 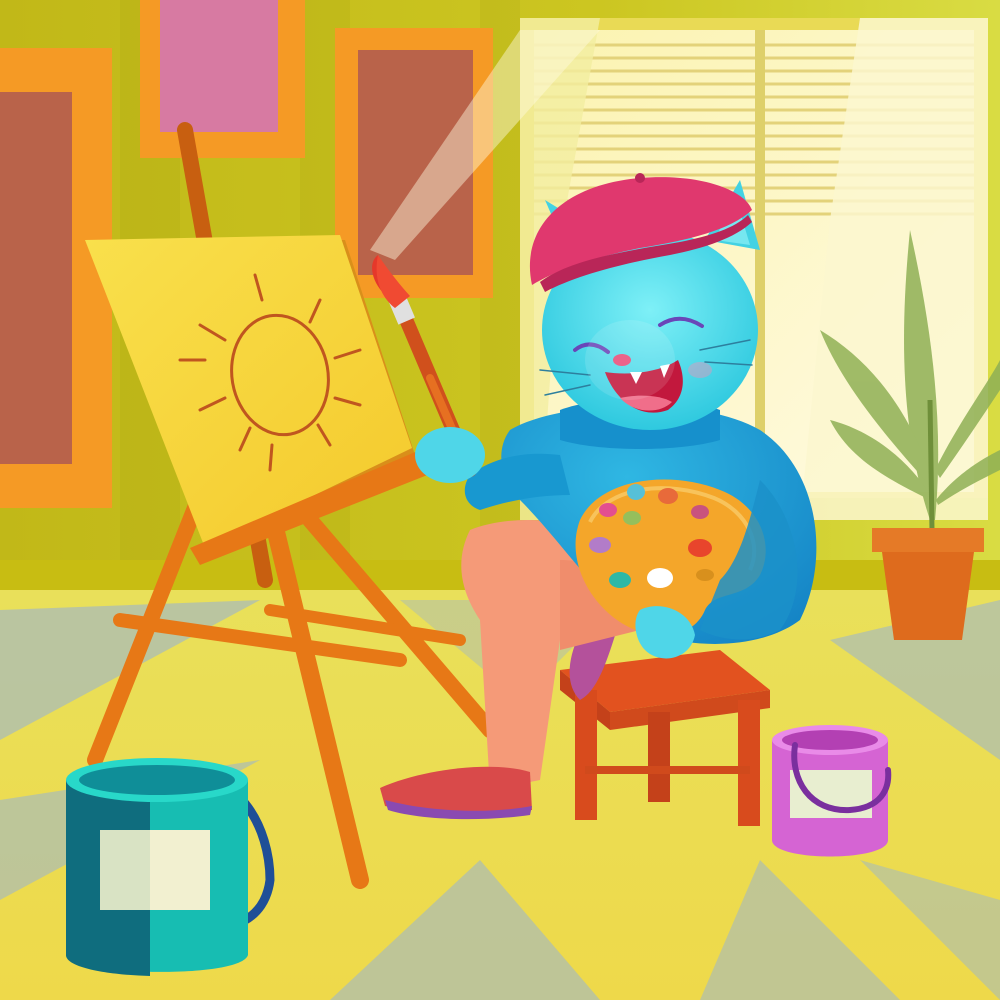 I want to click on face-glow, so click(x=630, y=360).